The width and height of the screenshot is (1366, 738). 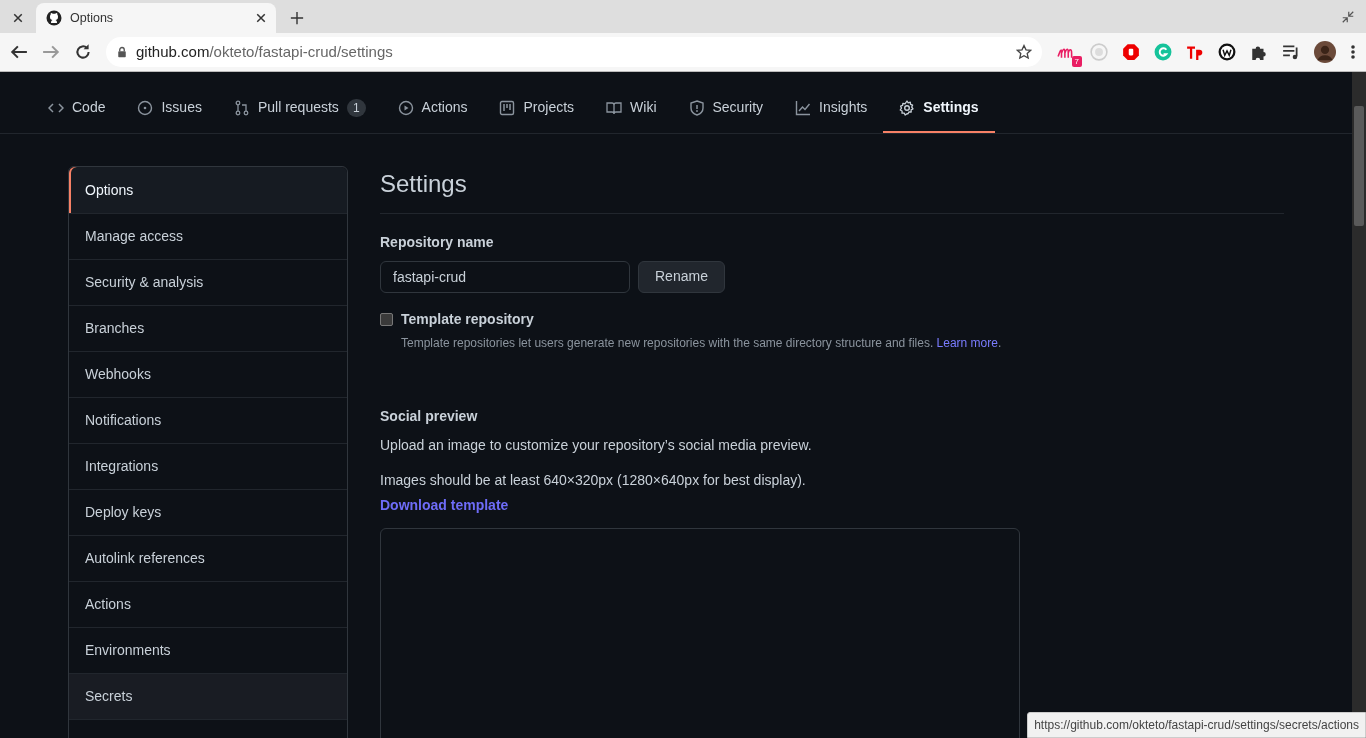 I want to click on rename-button: Rename, so click(x=681, y=276).